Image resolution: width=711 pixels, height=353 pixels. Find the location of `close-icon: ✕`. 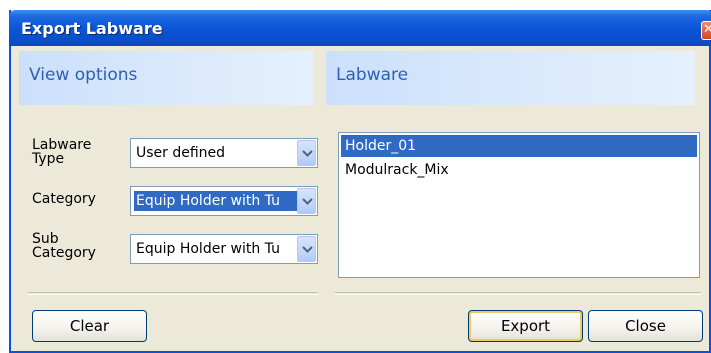

close-icon: ✕ is located at coordinates (706, 30).